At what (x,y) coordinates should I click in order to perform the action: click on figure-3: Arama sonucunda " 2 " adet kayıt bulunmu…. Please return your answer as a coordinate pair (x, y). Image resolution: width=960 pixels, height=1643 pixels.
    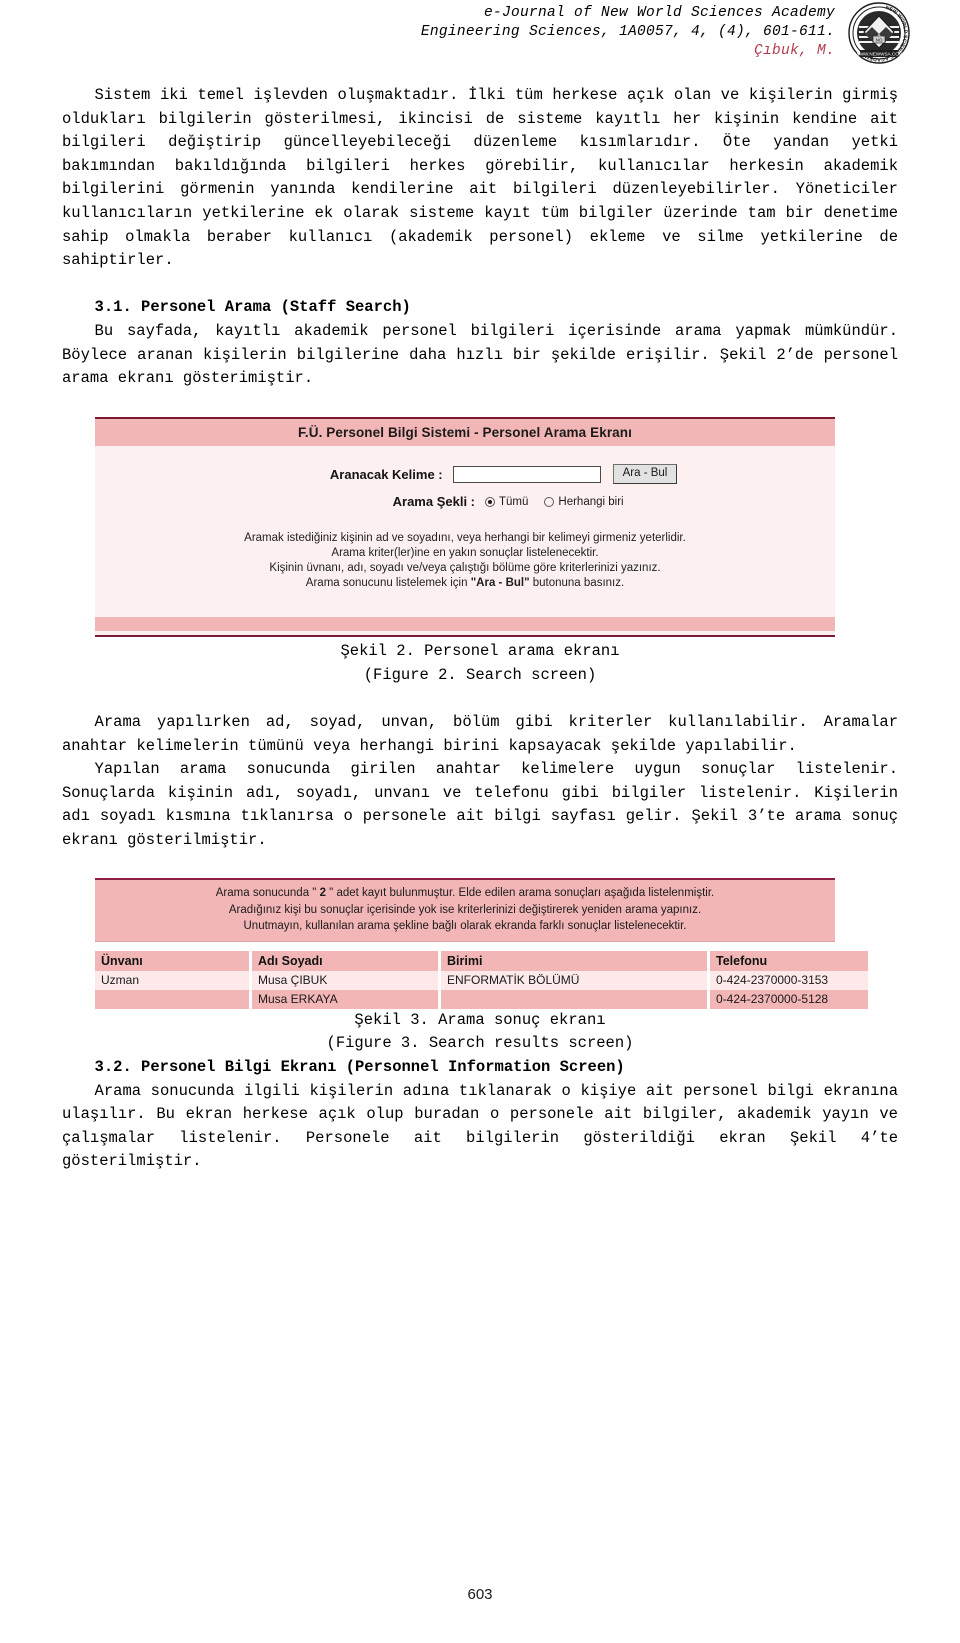
    Looking at the image, I should click on (480, 966).